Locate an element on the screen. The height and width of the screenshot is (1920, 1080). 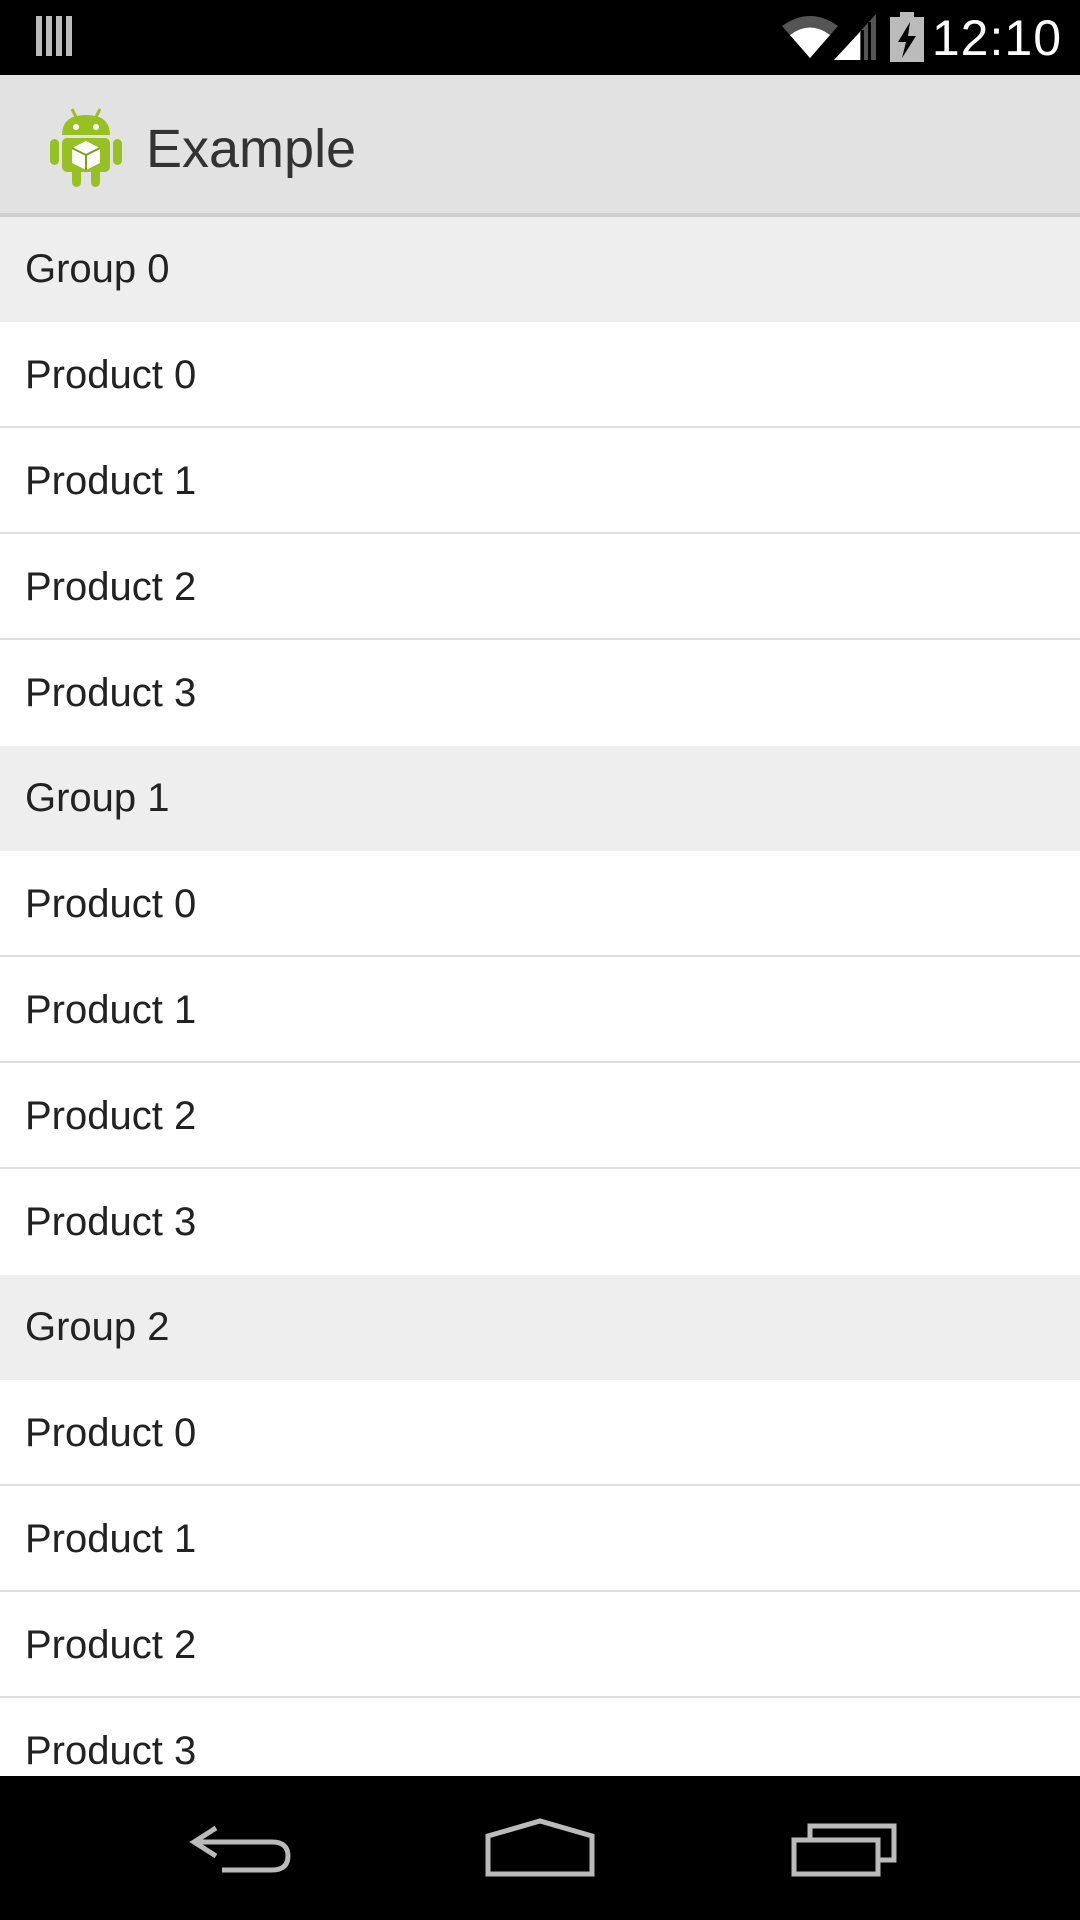
app-title: Example is located at coordinates (251, 149).